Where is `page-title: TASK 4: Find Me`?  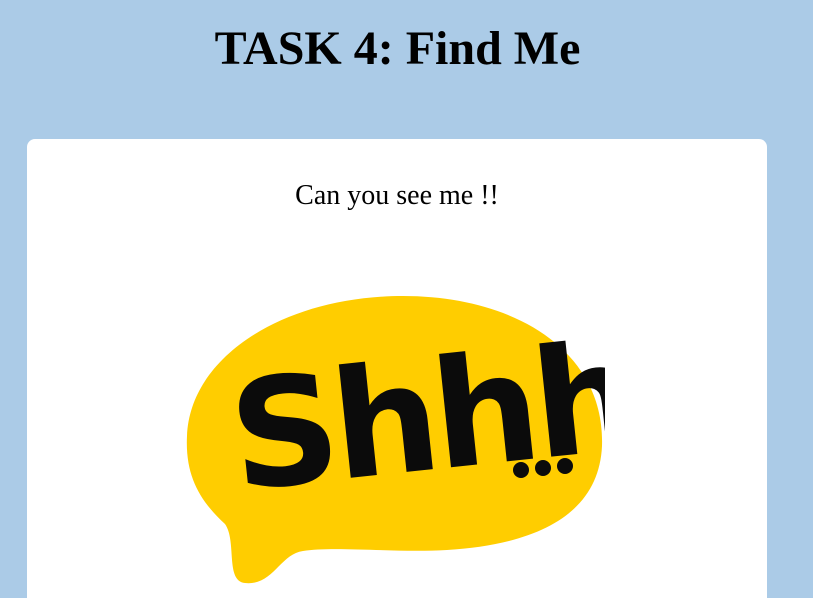
page-title: TASK 4: Find Me is located at coordinates (397, 48).